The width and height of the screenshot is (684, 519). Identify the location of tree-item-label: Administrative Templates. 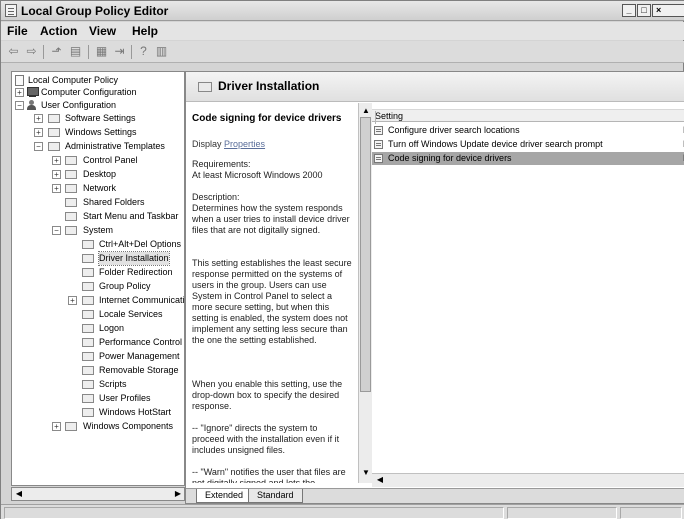
(115, 146).